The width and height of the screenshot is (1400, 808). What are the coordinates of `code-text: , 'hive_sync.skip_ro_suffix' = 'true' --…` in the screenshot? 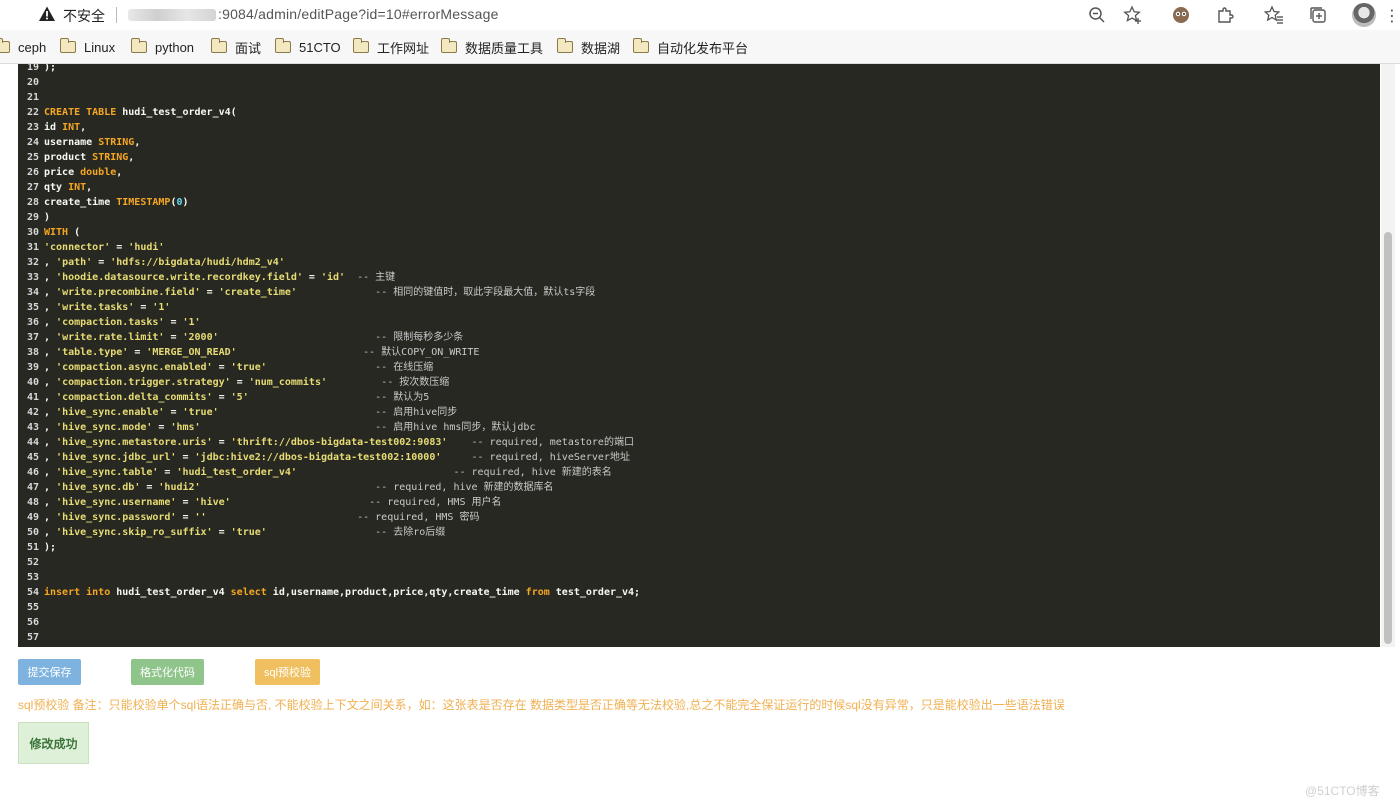 It's located at (244, 532).